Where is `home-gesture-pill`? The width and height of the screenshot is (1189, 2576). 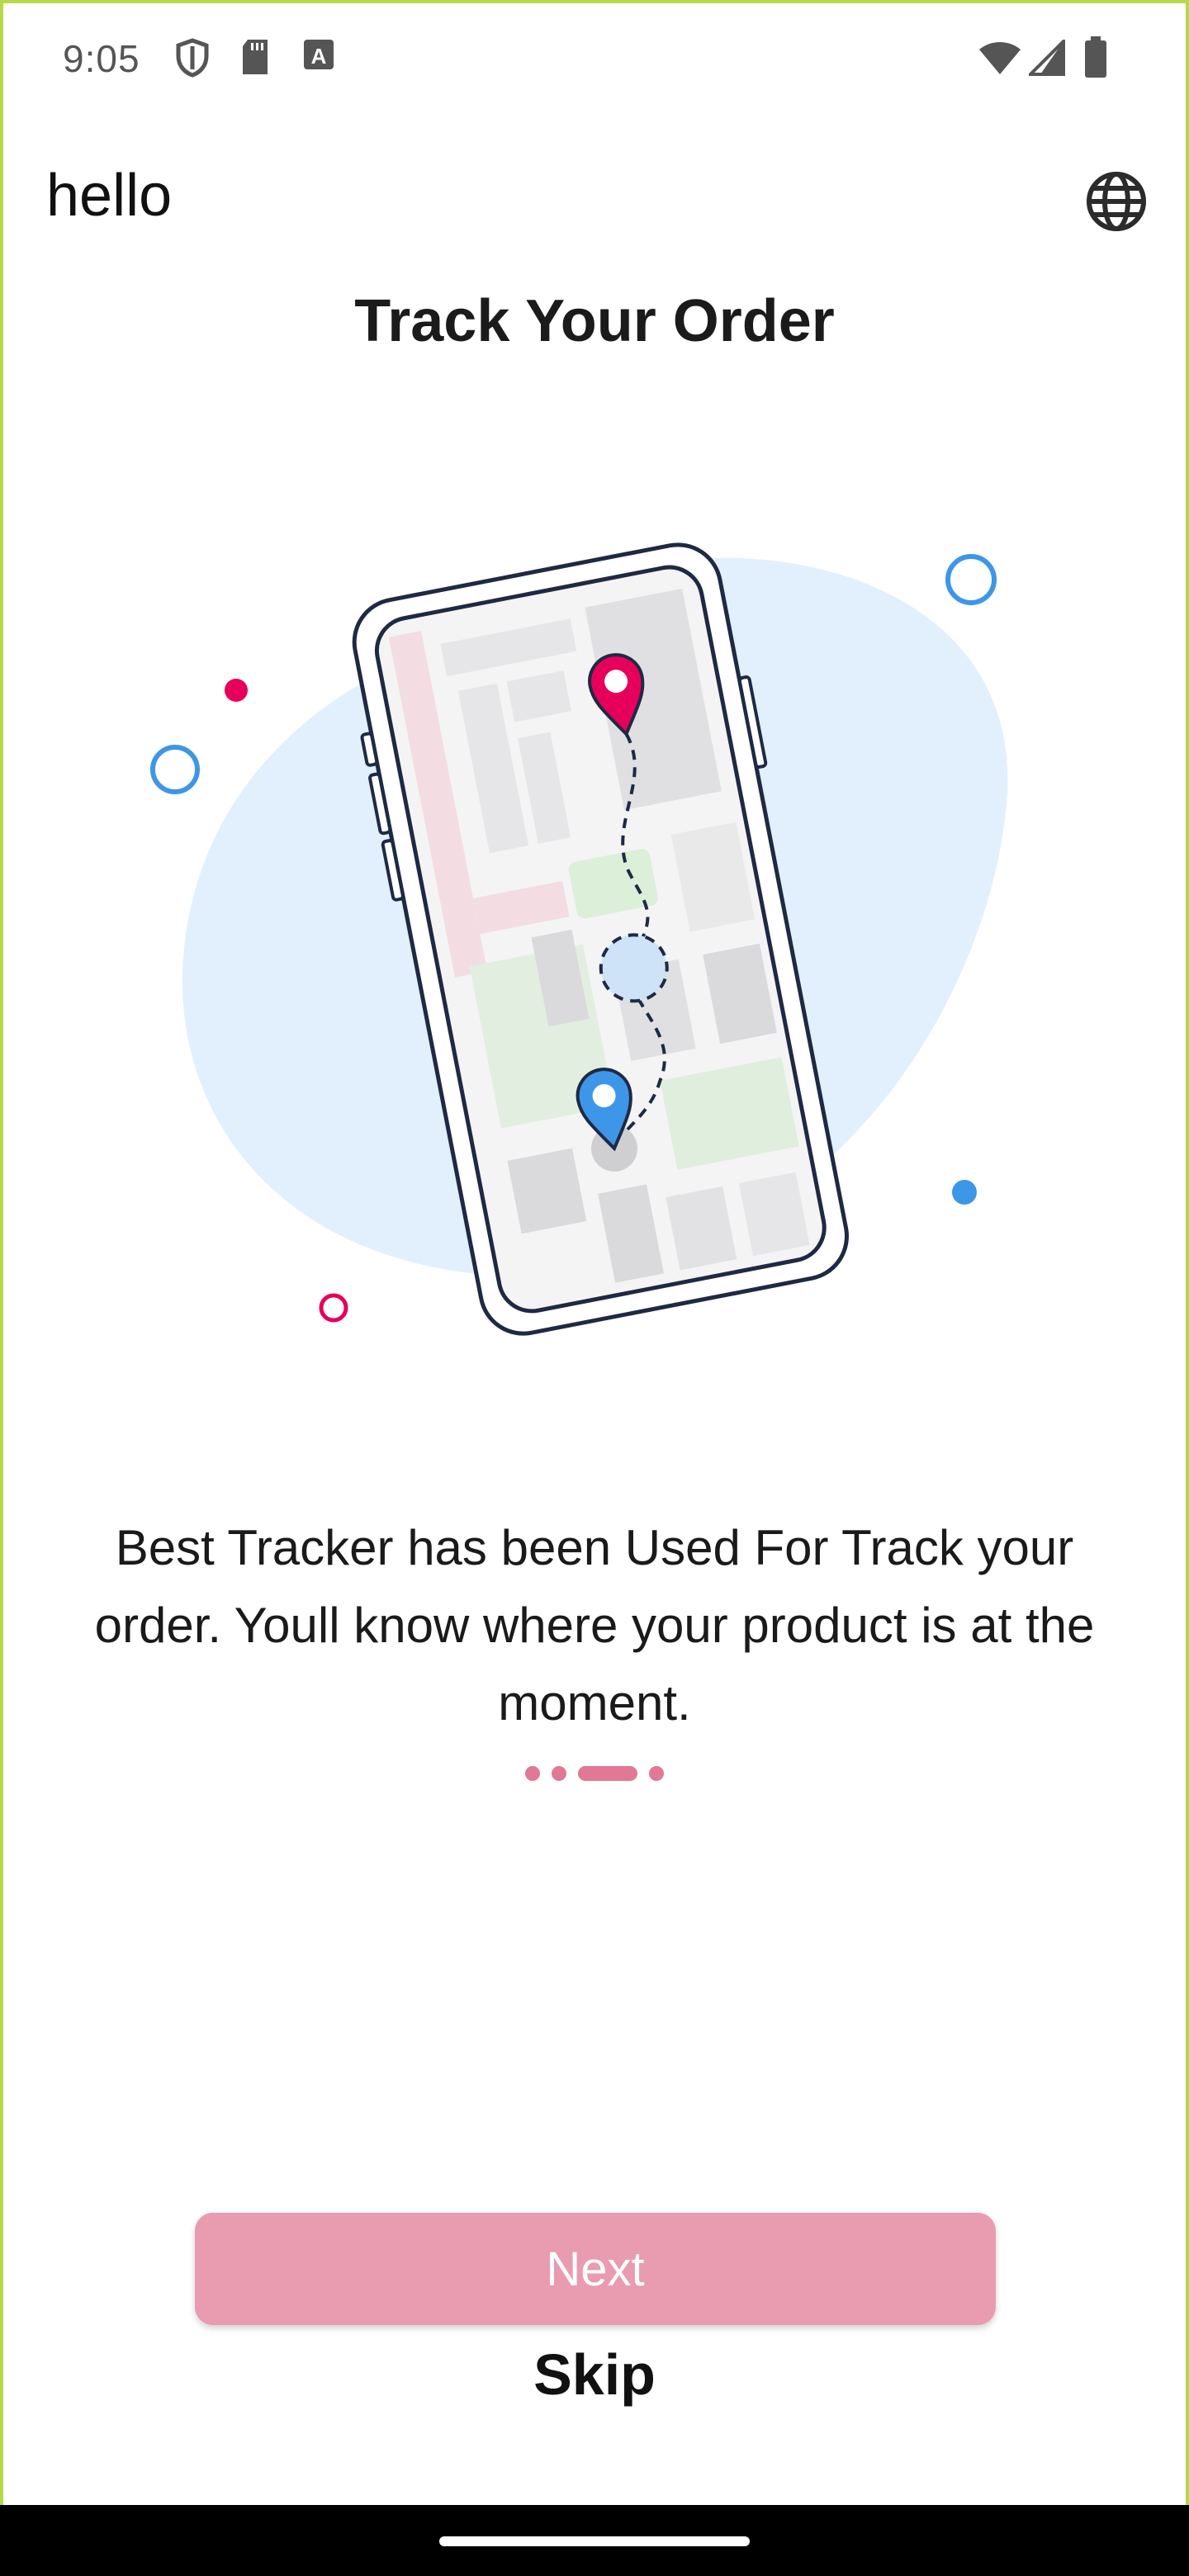 home-gesture-pill is located at coordinates (594, 2541).